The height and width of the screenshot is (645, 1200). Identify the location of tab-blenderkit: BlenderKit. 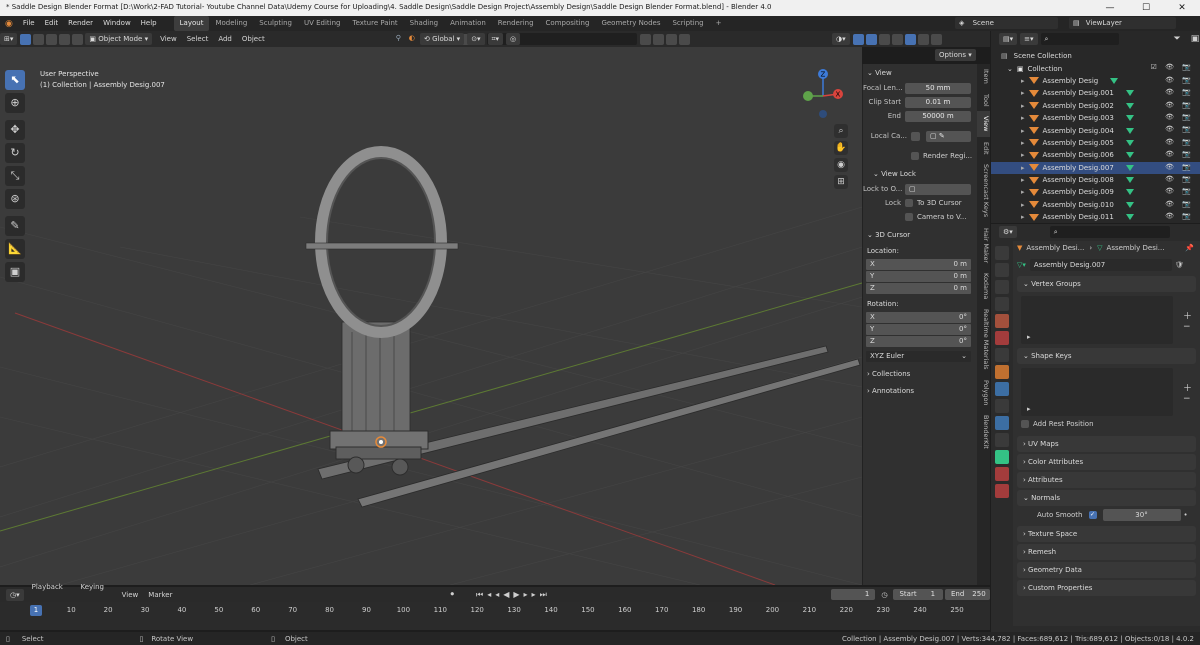
(983, 432).